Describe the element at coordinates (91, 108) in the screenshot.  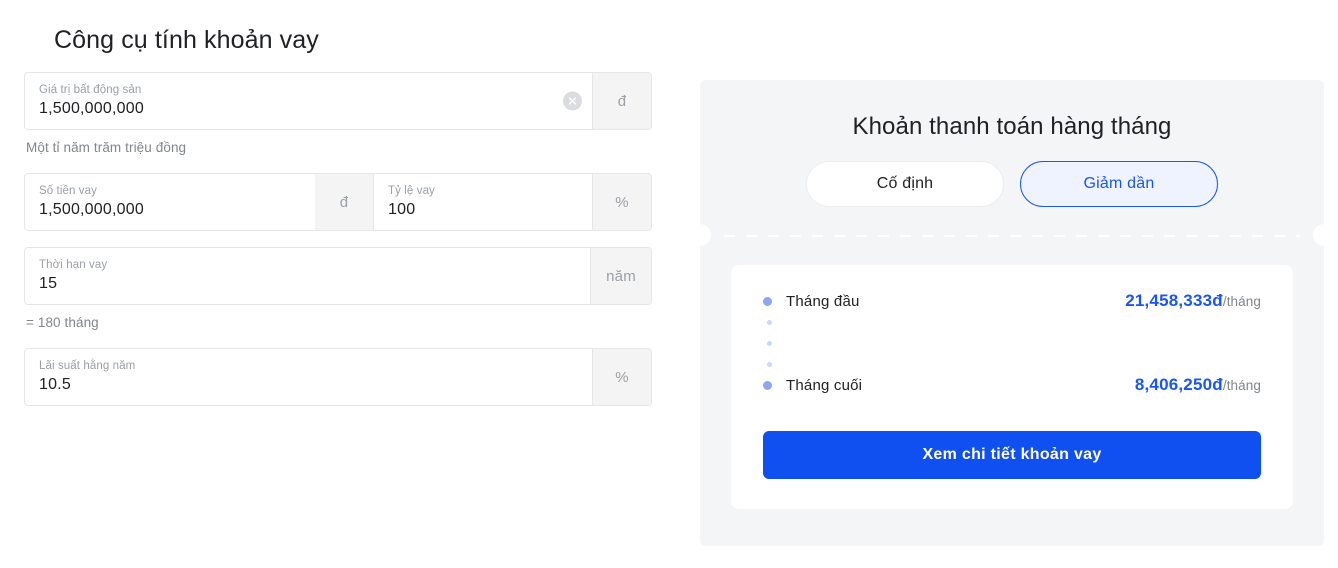
I see `property-value-value: 1,500,000,000` at that location.